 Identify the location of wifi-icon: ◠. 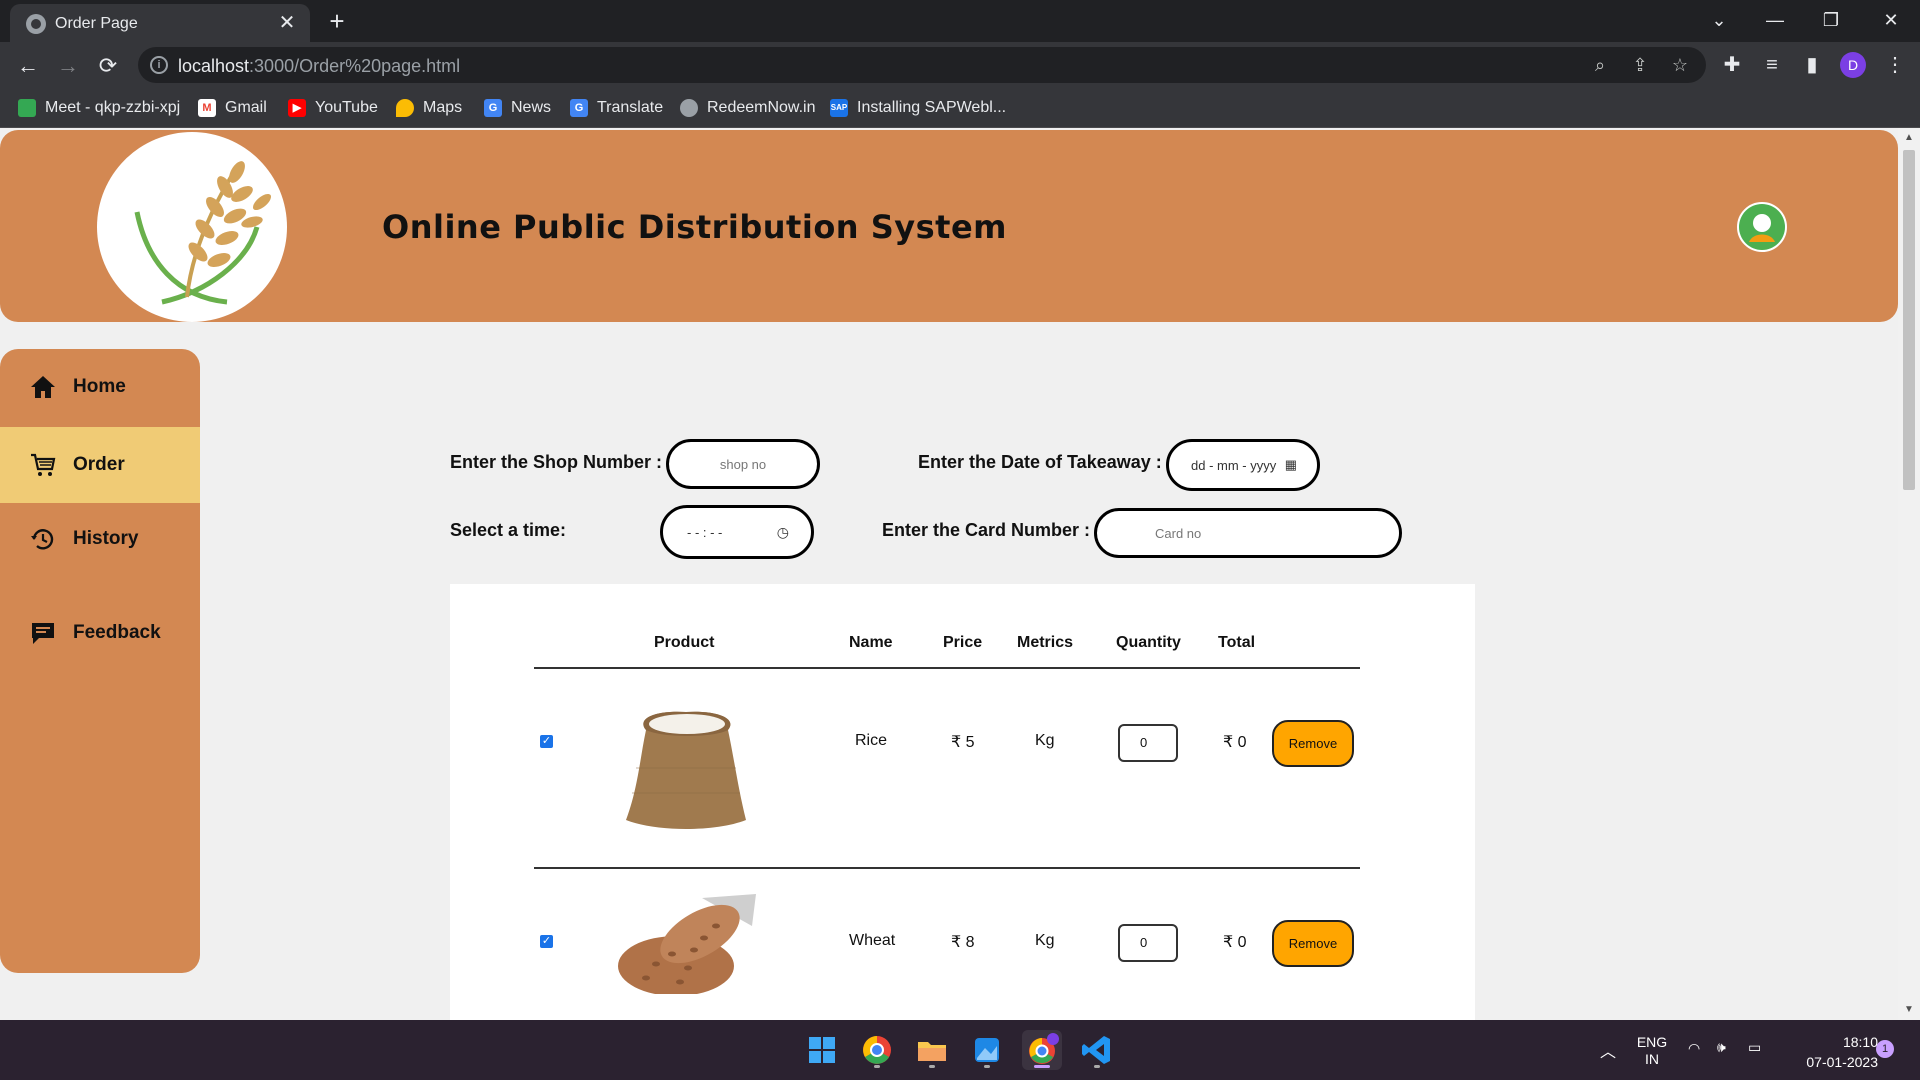
(1694, 1048).